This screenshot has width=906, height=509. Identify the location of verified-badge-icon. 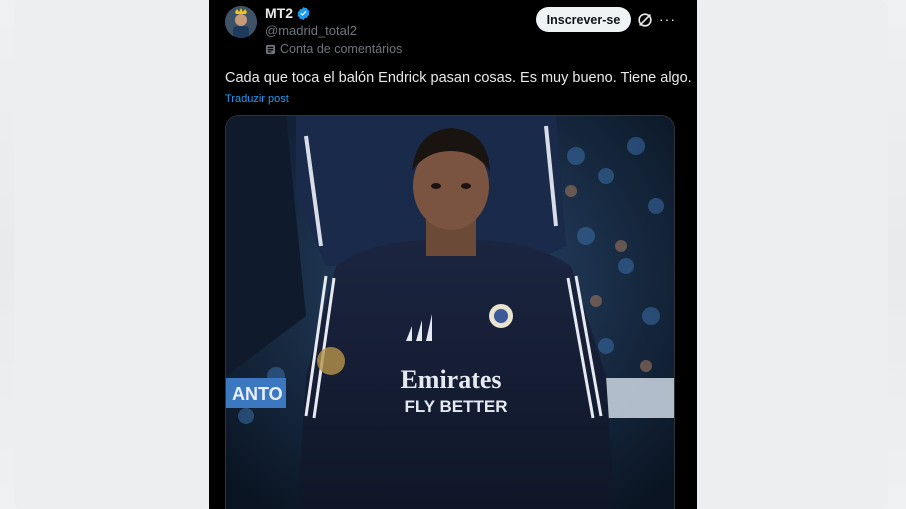
(303, 13).